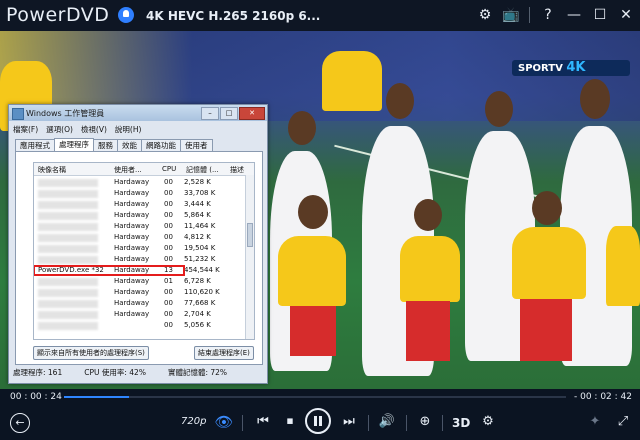 This screenshot has height=440, width=640. I want to click on pin-icon: ✦, so click(595, 422).